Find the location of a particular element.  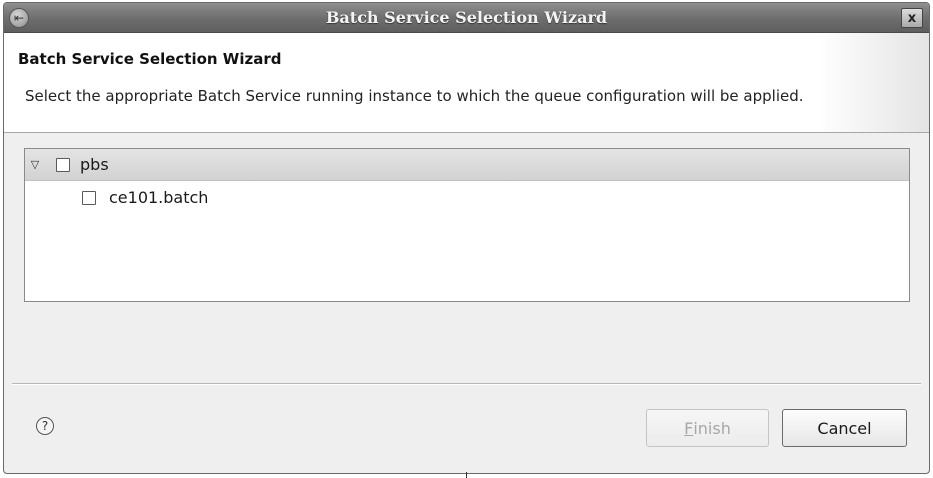

finish-label-rest: inish is located at coordinates (712, 428).